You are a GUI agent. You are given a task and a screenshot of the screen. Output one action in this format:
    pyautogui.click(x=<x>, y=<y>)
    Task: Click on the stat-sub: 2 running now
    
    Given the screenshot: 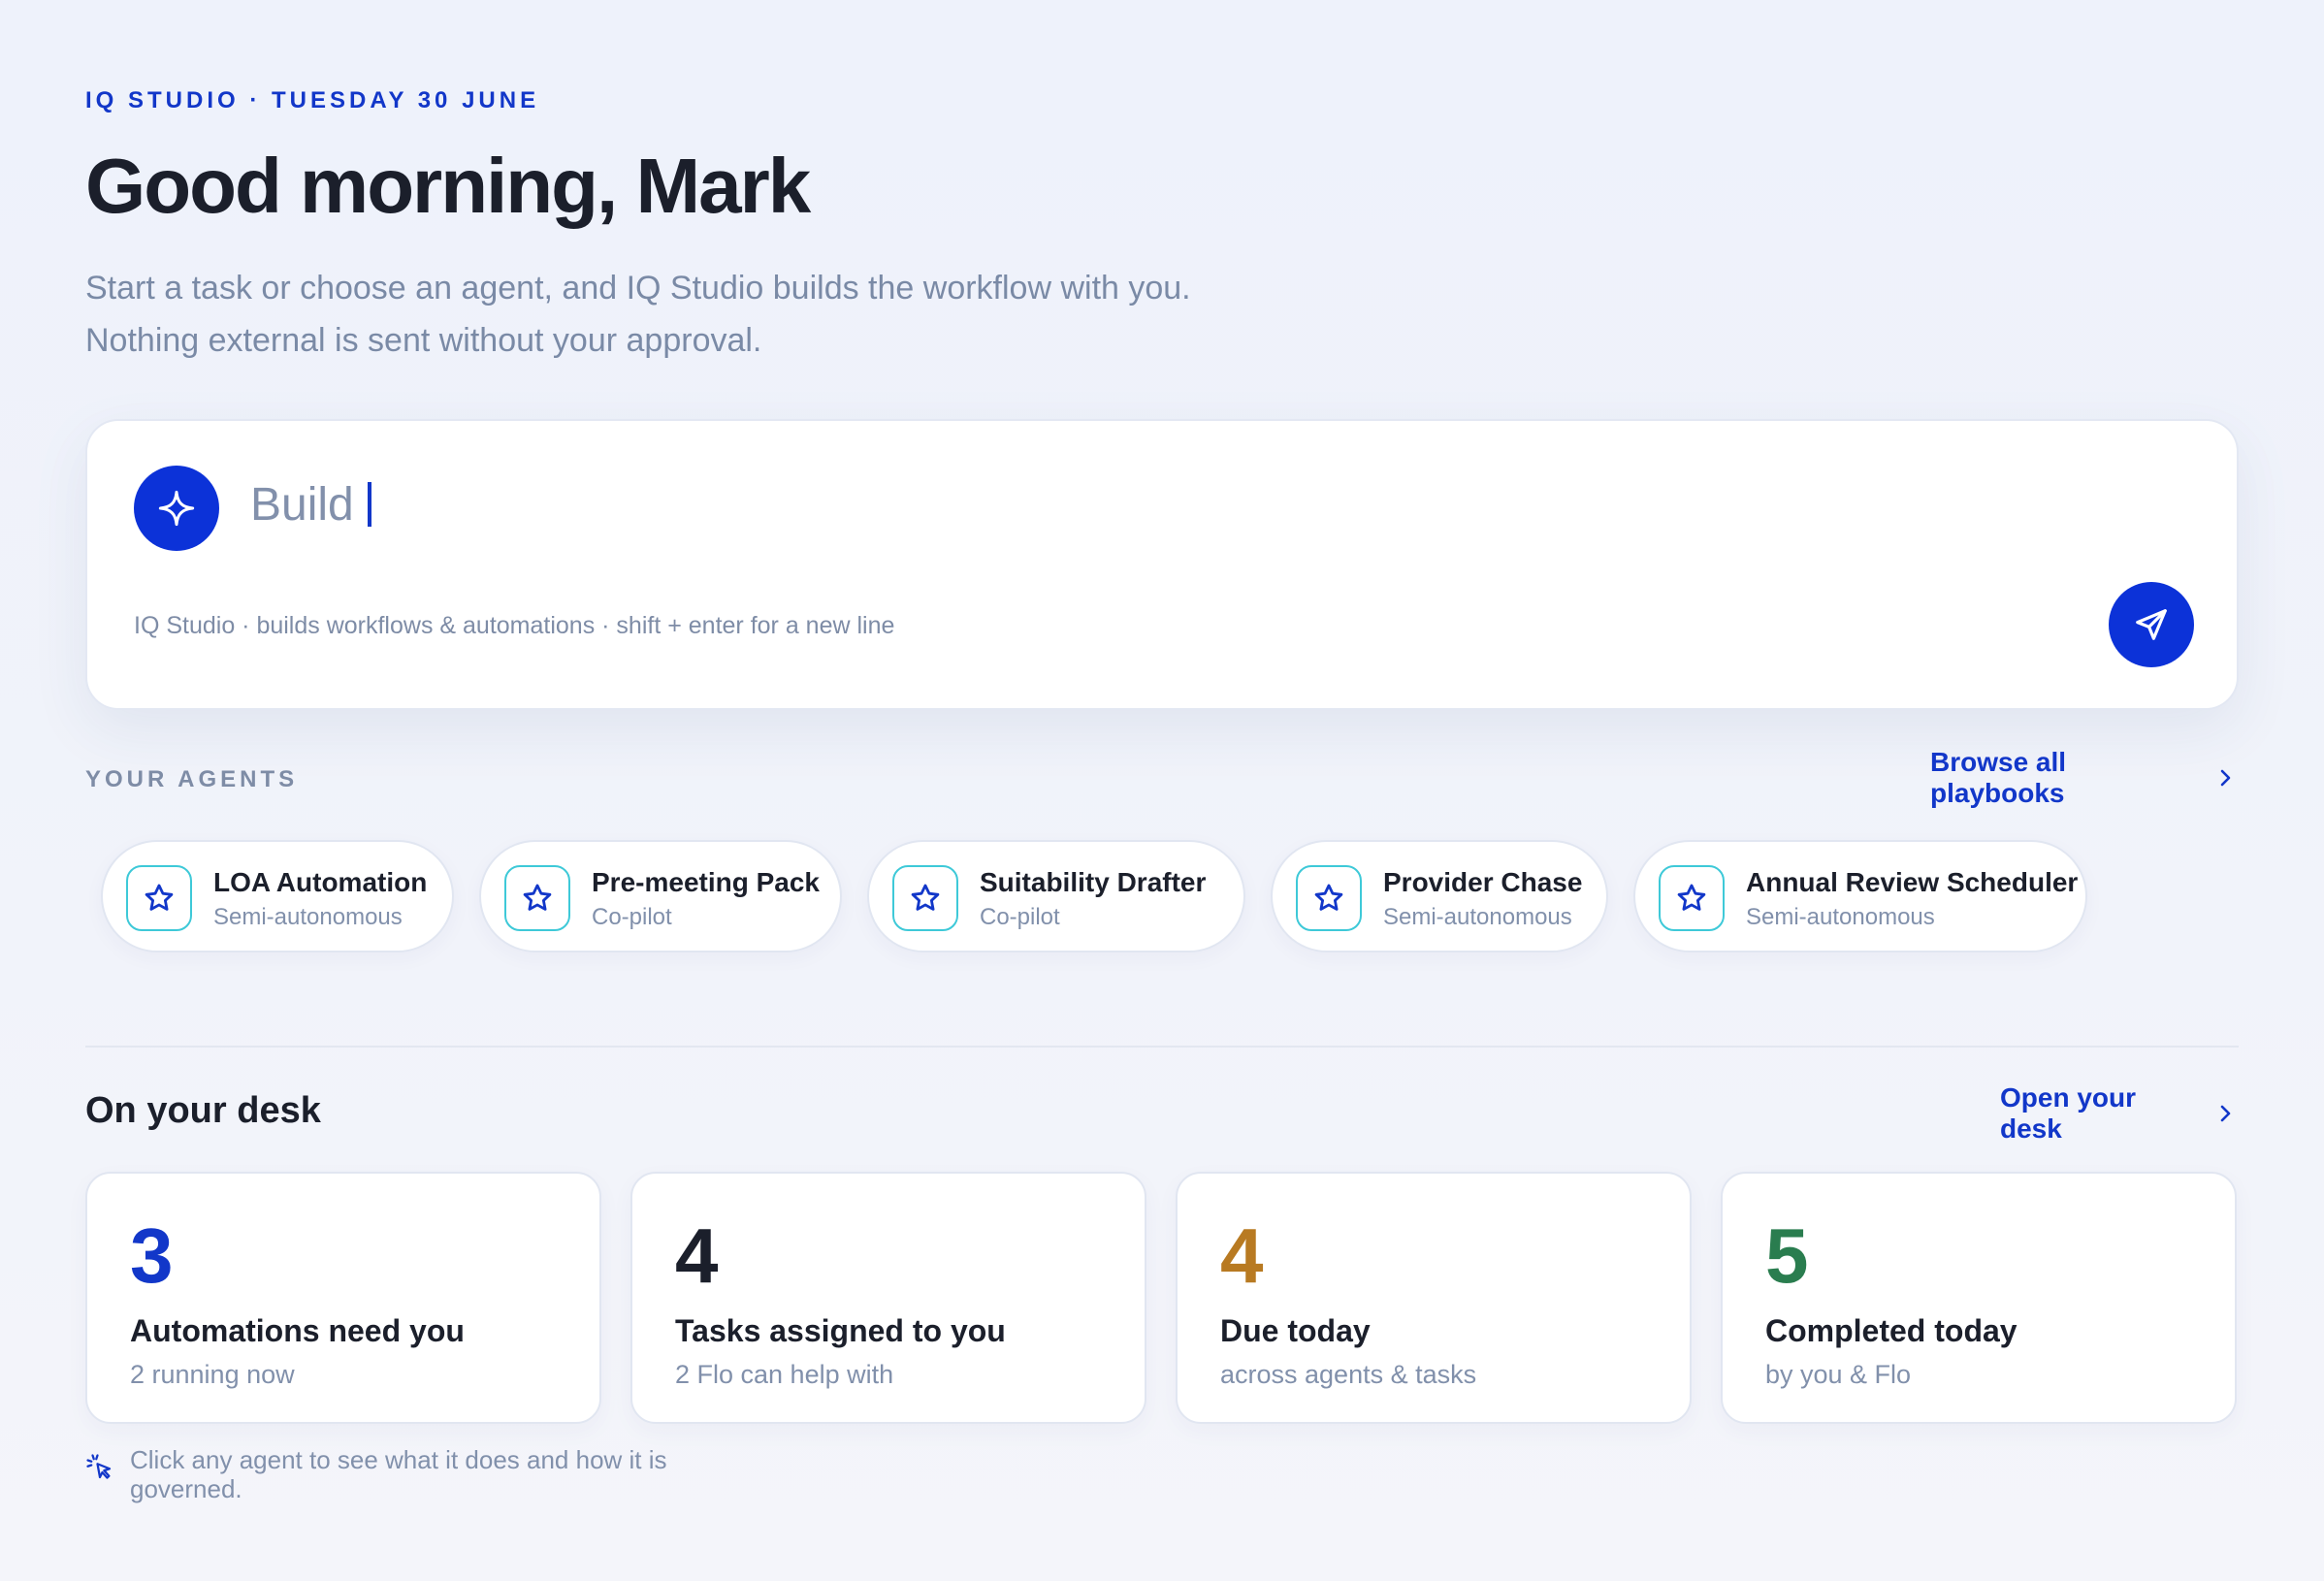 What is the action you would take?
    pyautogui.click(x=212, y=1374)
    